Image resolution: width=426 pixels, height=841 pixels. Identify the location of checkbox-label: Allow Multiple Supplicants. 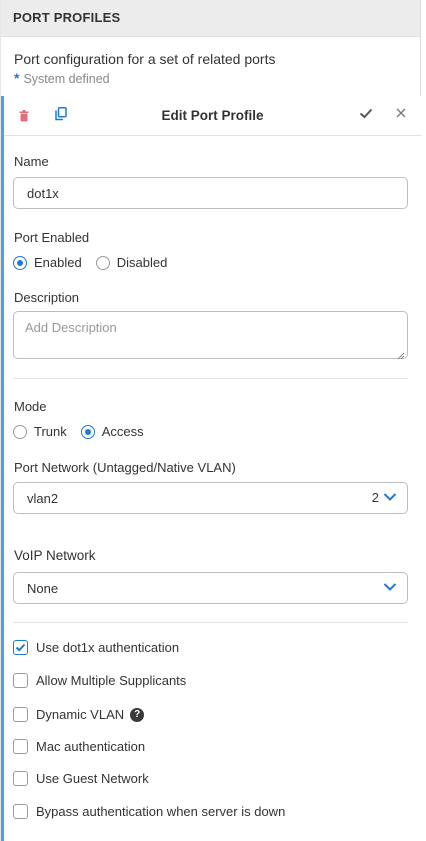
(111, 680).